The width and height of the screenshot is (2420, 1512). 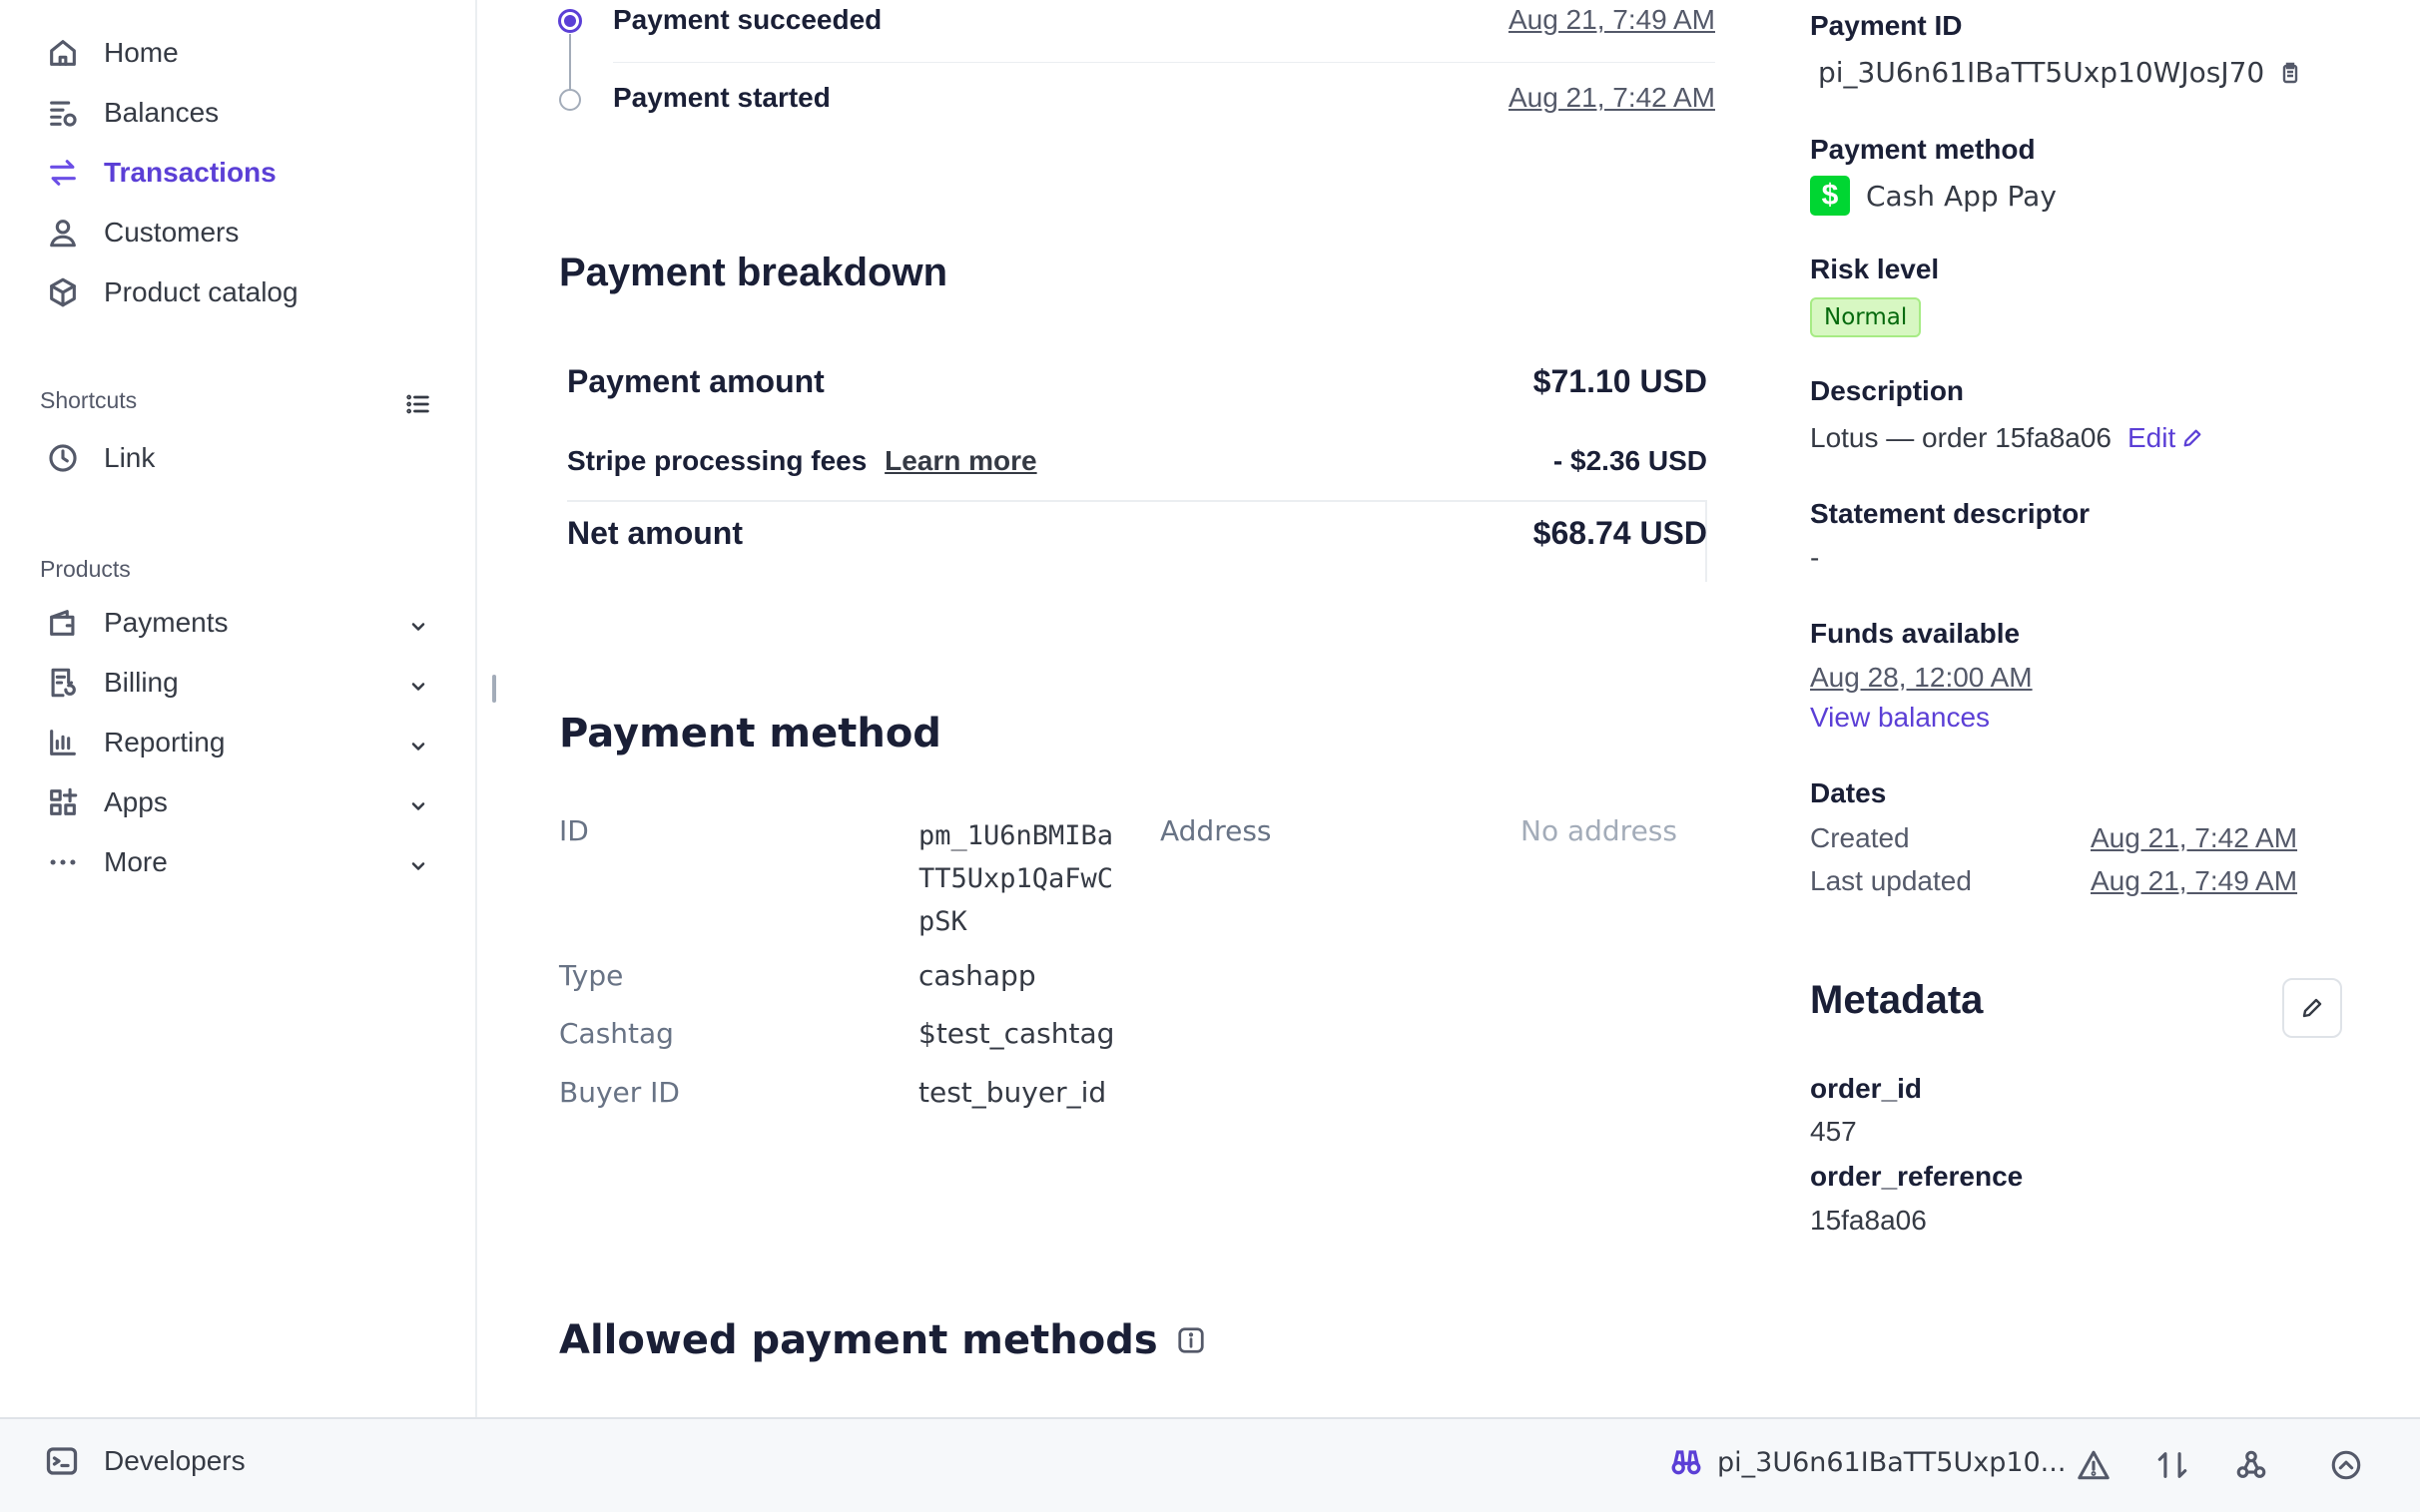 I want to click on net-amount-value: $68.74 USD, so click(x=1619, y=533).